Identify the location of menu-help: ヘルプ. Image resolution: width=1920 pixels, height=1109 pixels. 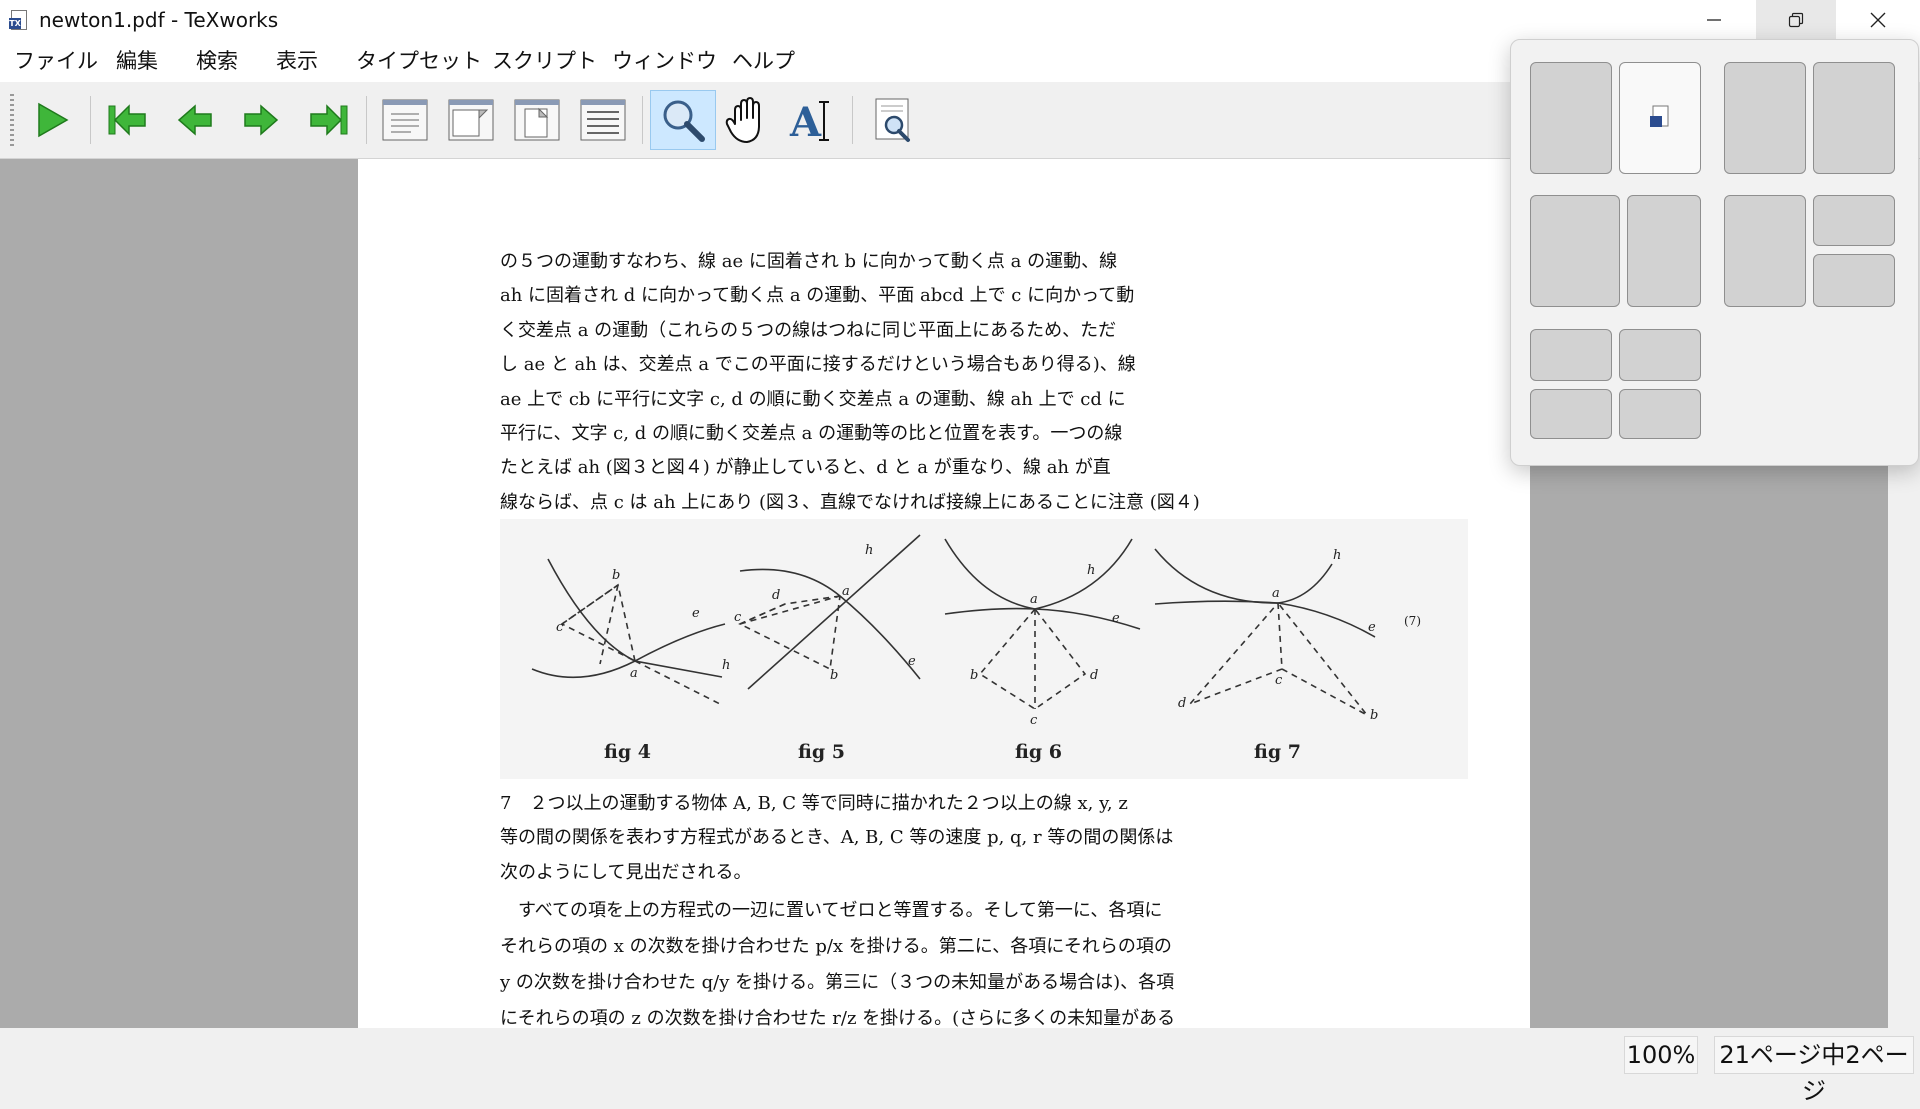
(763, 60).